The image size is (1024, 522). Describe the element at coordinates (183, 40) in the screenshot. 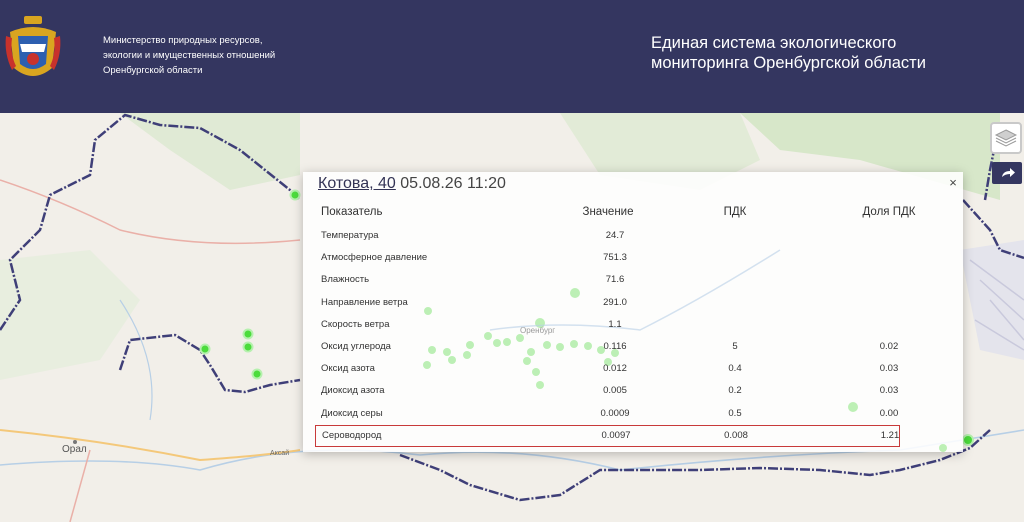

I see `ministry-line: Министерство природных ресурсов,` at that location.